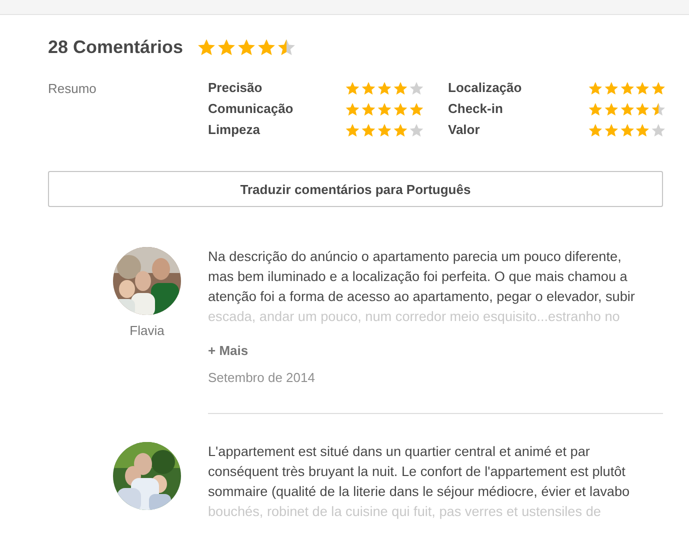 The height and width of the screenshot is (548, 689). What do you see at coordinates (464, 130) in the screenshot?
I see `category-name: Valor` at bounding box center [464, 130].